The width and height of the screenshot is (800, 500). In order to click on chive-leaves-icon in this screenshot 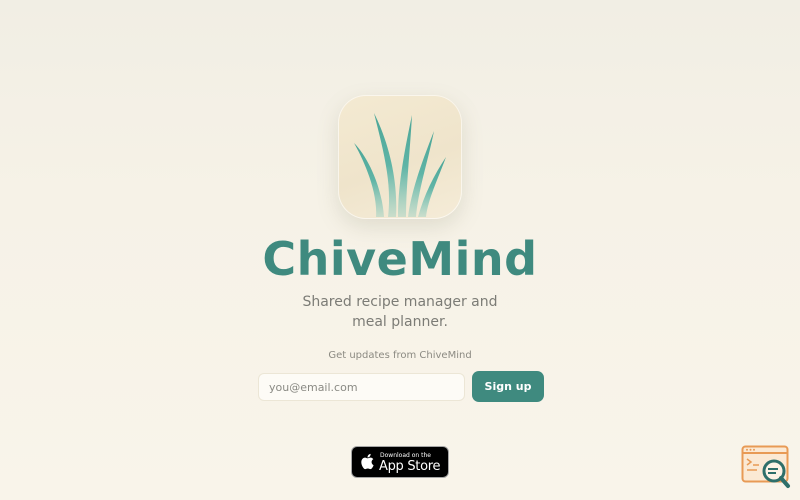, I will do `click(400, 165)`.